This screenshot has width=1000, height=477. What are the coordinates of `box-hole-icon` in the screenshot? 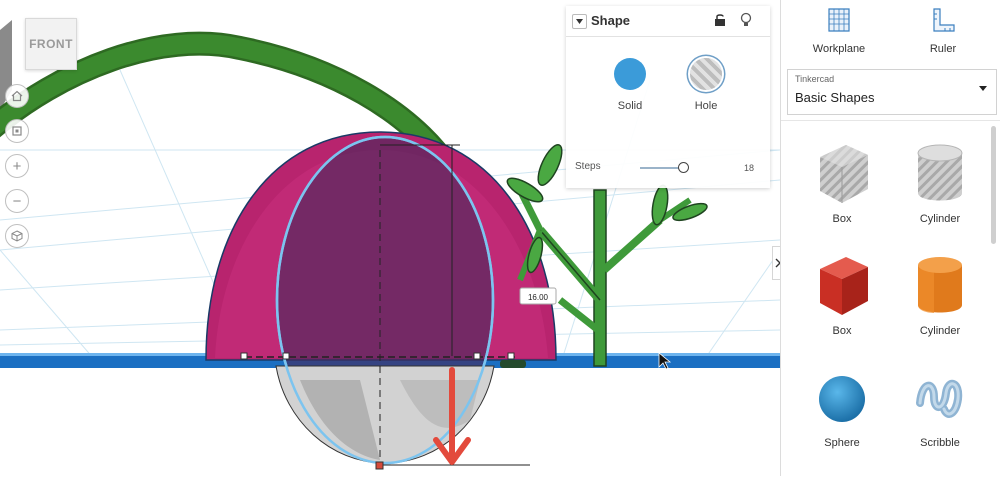 It's located at (844, 174).